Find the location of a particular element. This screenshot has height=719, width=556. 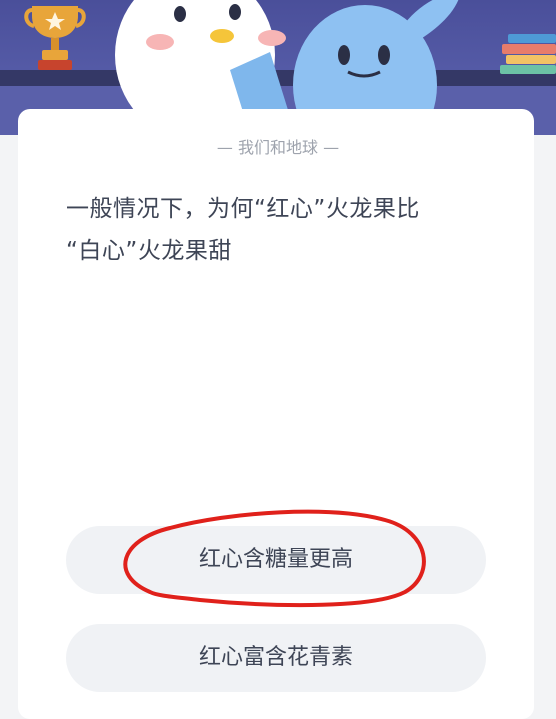

answer-option-1-label: 红心含糖量更高 is located at coordinates (275, 559).